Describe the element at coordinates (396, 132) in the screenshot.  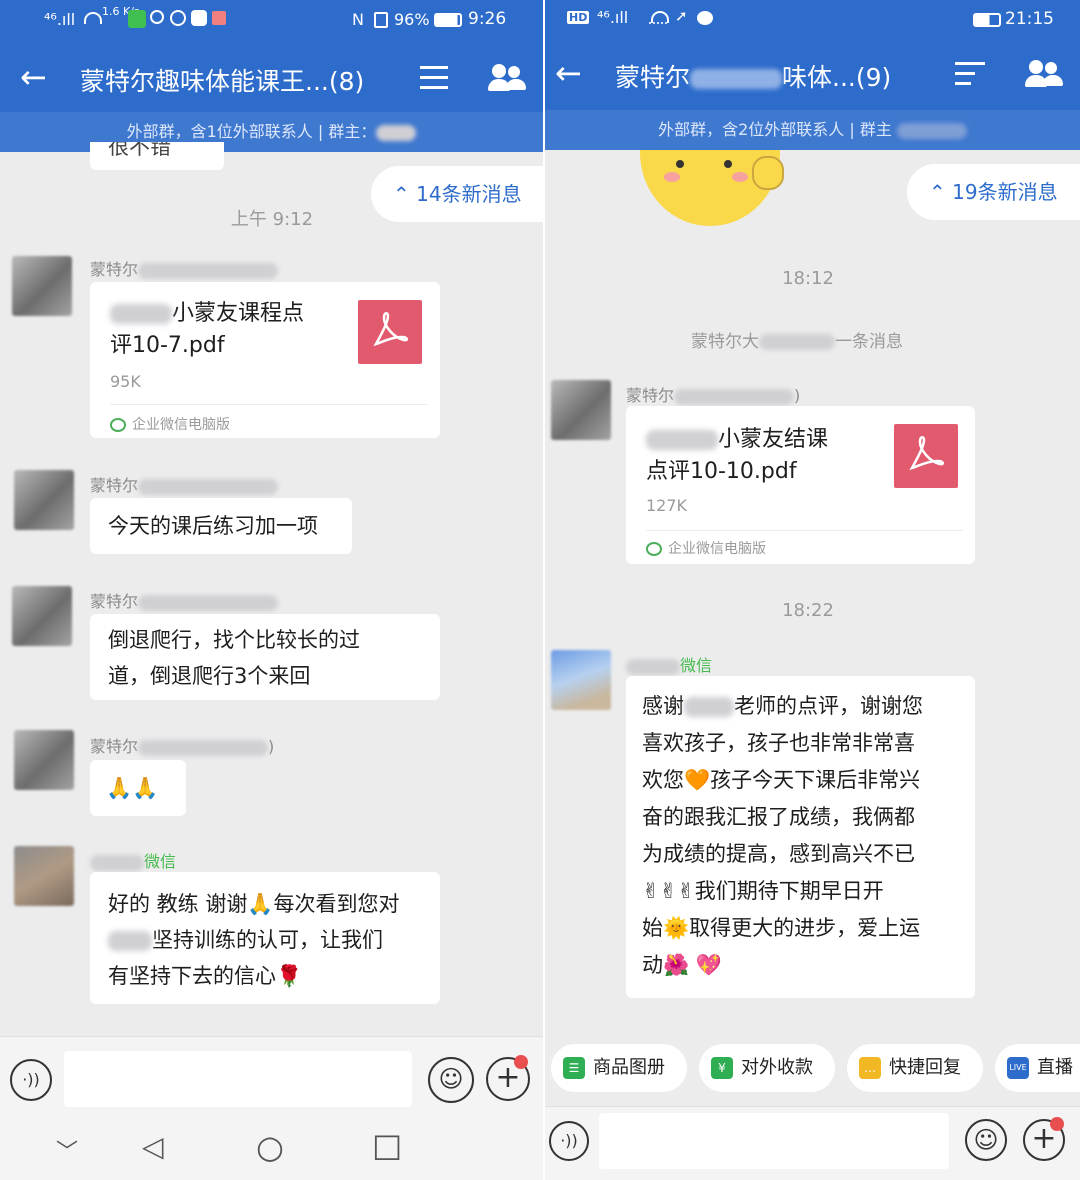
I see `owner-name-redacted` at that location.